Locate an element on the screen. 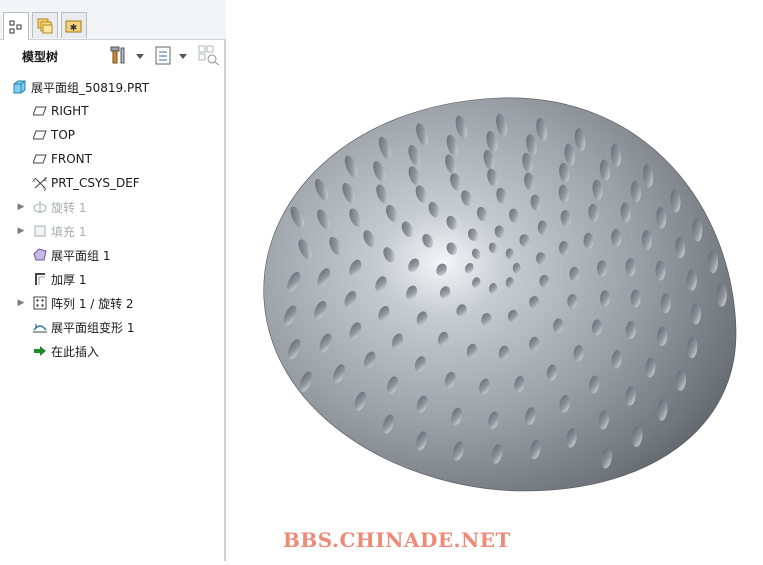  tree-root-label: 展平面组_50819.PRT is located at coordinates (90, 87).